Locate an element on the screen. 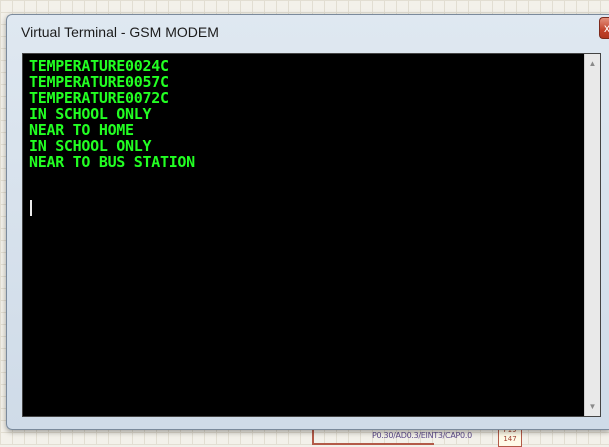  vertical-scrollbar: ▲ ▼ is located at coordinates (592, 235).